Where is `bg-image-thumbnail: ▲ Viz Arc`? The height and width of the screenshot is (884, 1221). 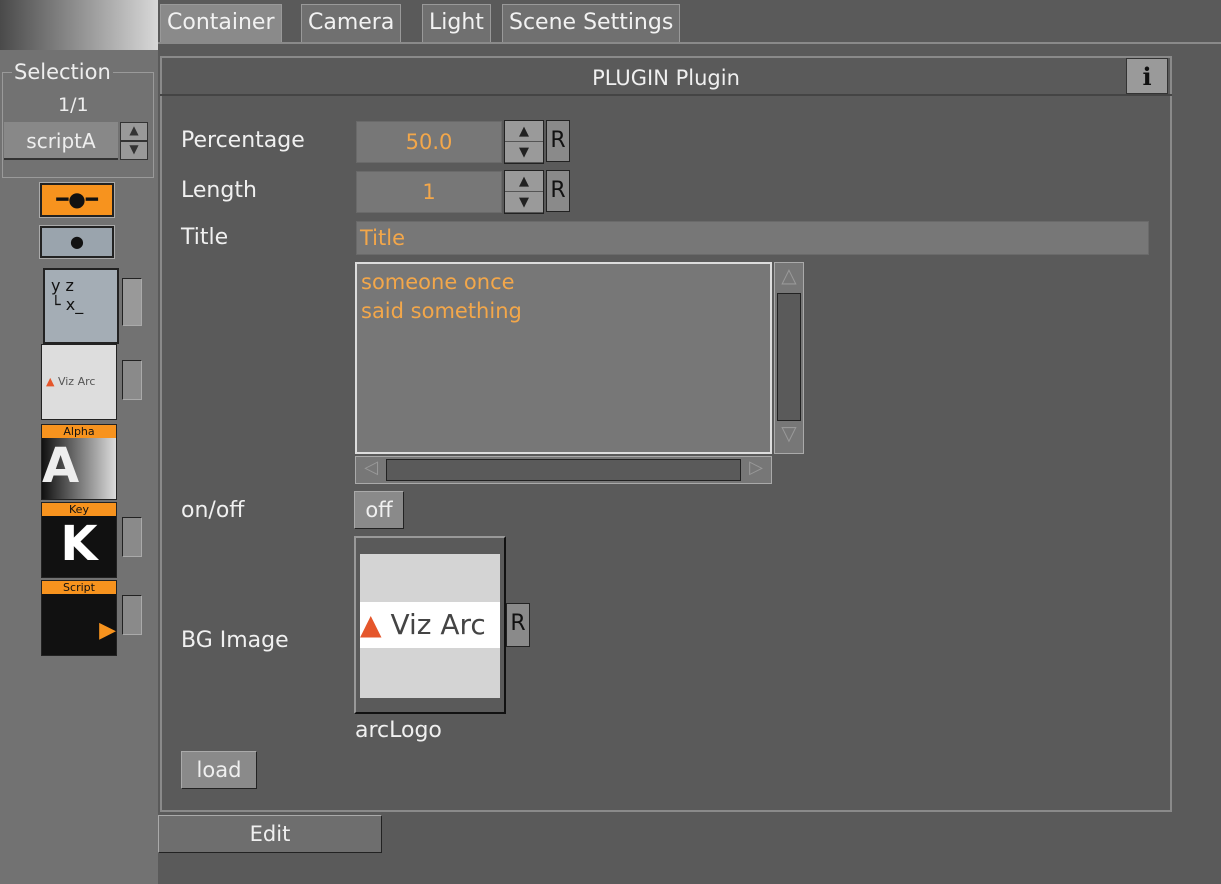 bg-image-thumbnail: ▲ Viz Arc is located at coordinates (430, 625).